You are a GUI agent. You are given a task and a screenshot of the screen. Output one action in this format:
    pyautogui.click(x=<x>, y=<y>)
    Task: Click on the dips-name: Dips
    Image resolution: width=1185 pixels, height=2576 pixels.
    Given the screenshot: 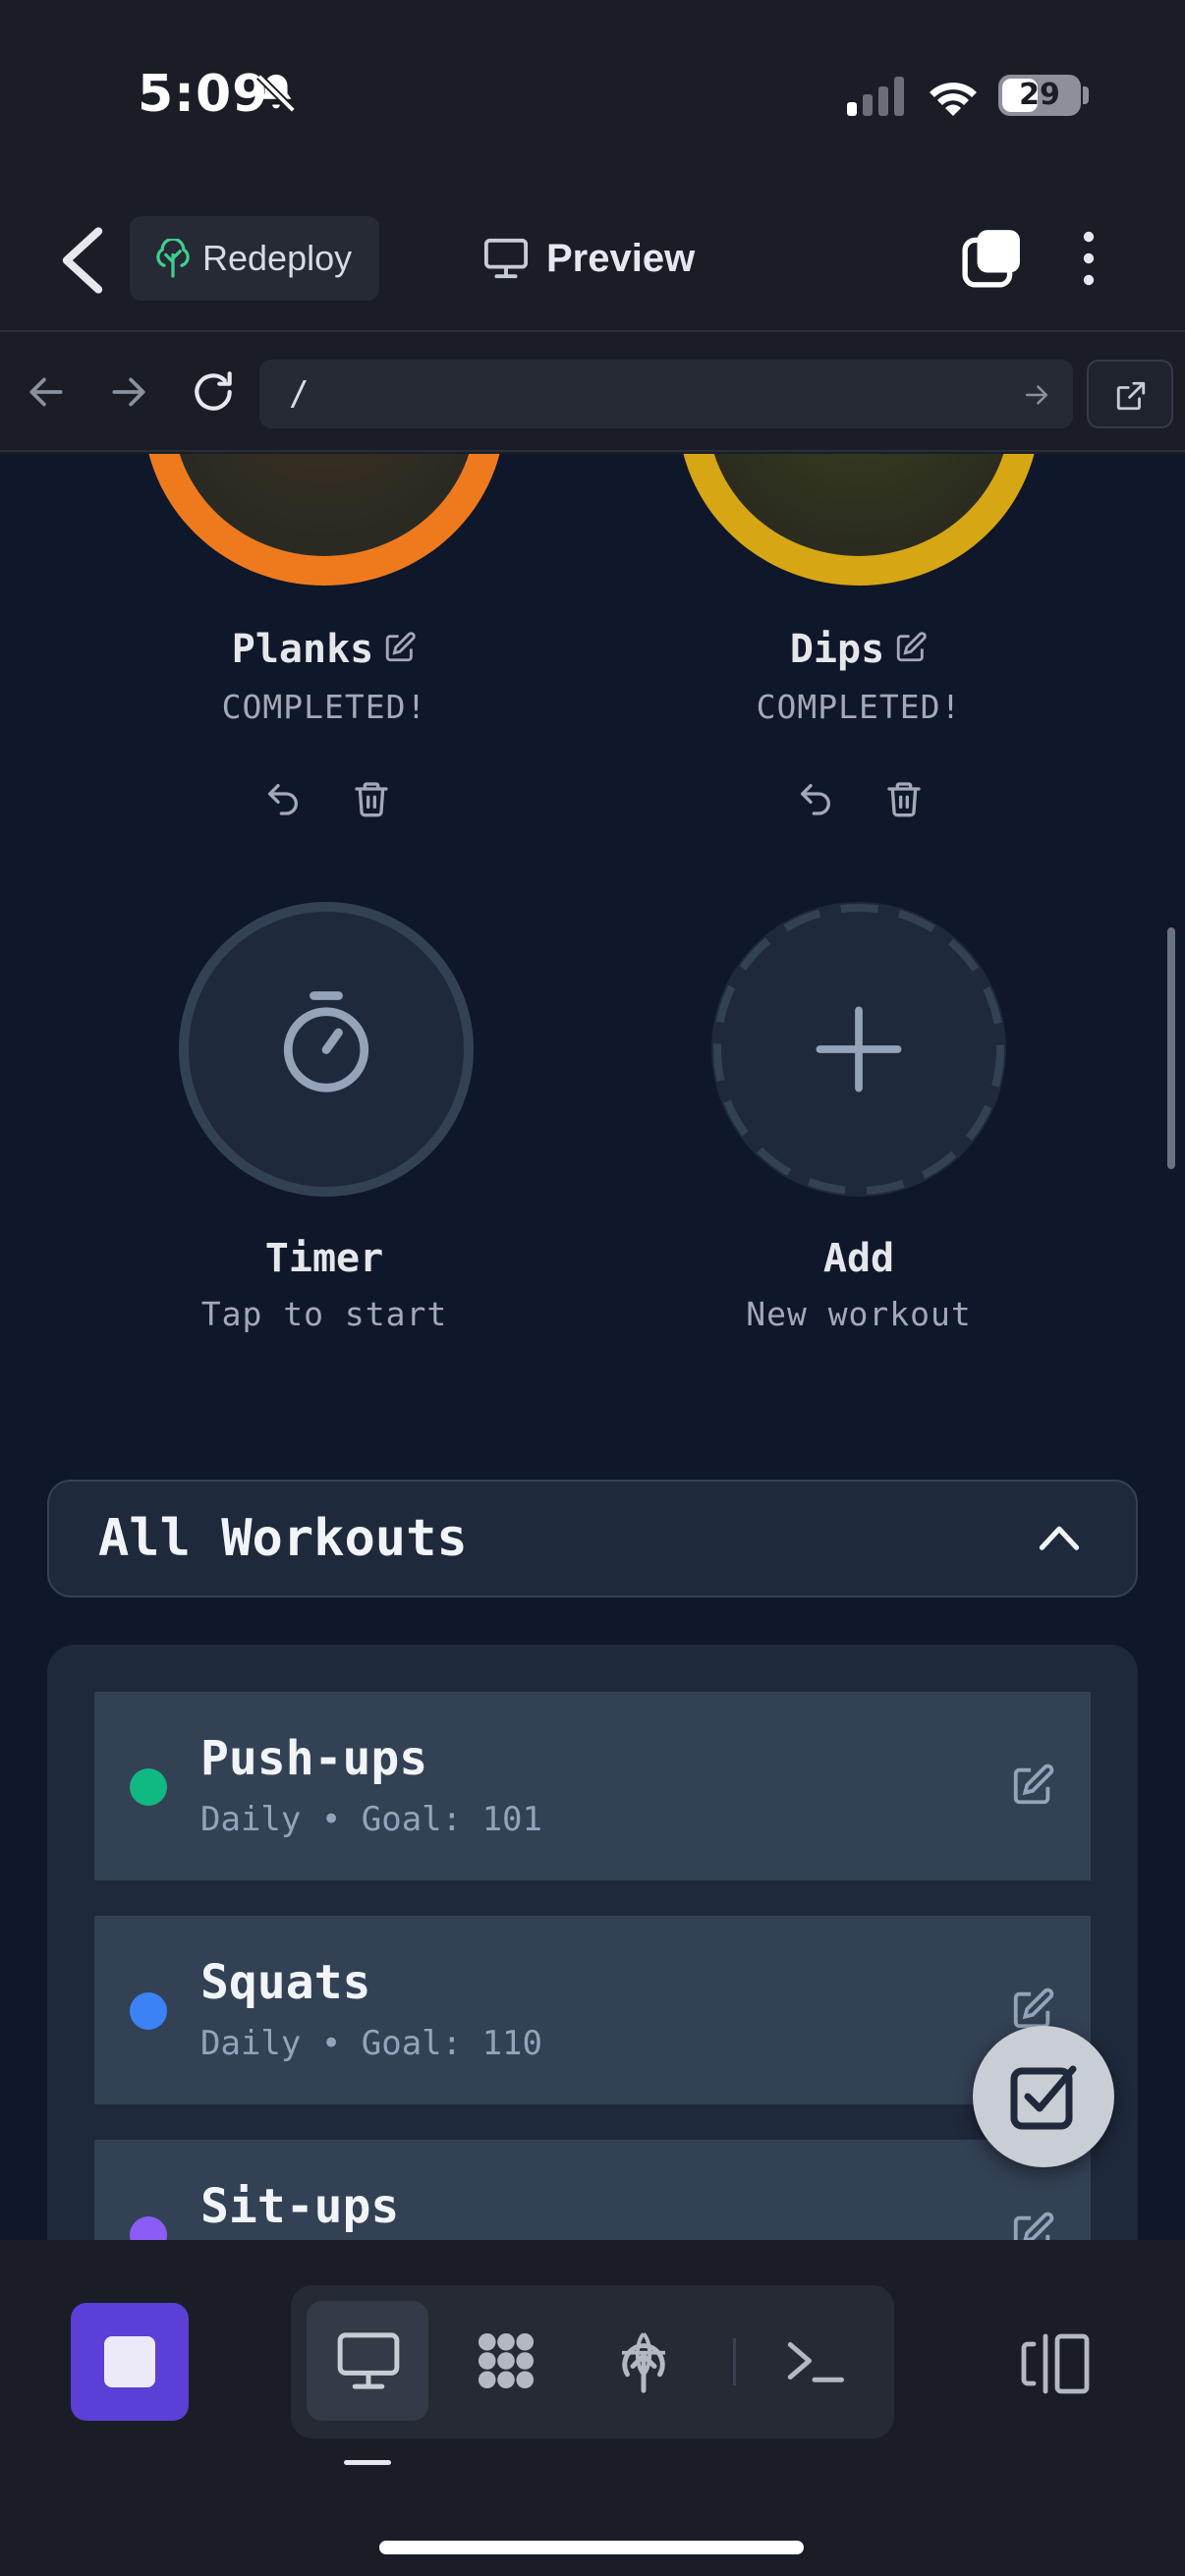 What is the action you would take?
    pyautogui.click(x=837, y=649)
    